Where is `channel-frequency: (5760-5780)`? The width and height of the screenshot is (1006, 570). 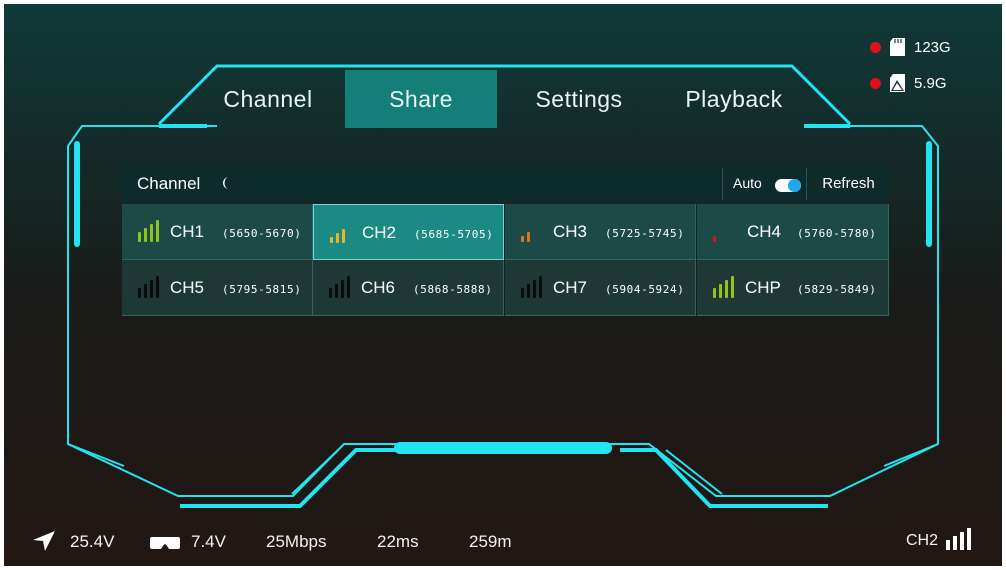
channel-frequency: (5760-5780) is located at coordinates (837, 233).